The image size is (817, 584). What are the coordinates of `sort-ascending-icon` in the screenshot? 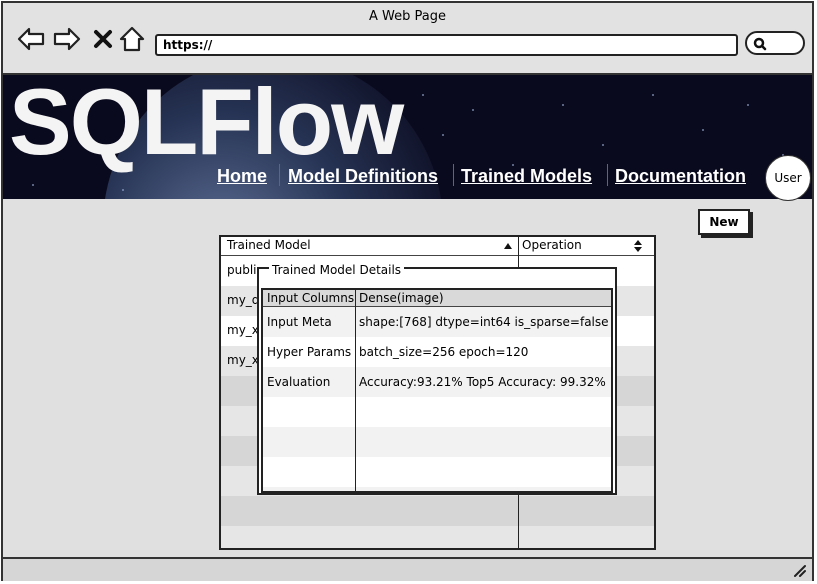 It's located at (508, 246).